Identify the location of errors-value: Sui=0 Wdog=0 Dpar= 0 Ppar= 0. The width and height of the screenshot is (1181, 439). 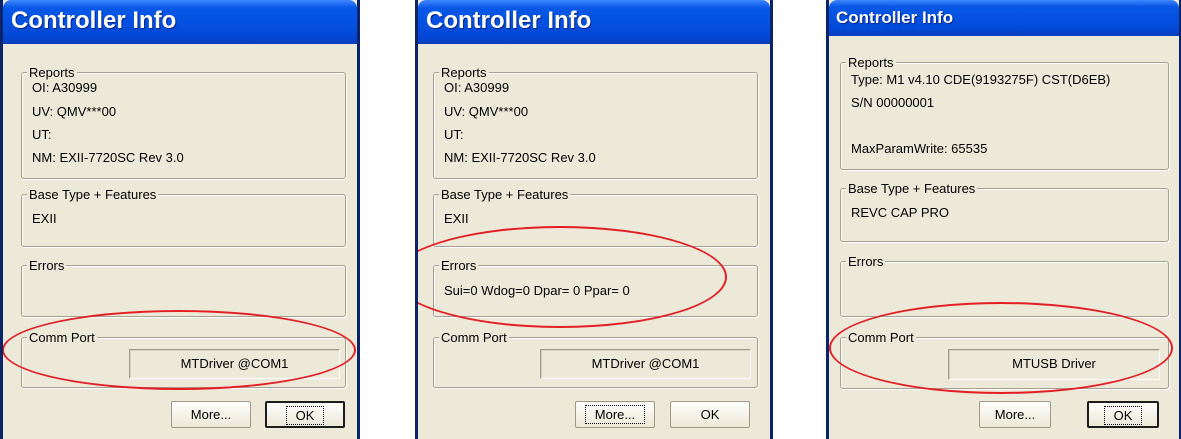
(537, 290).